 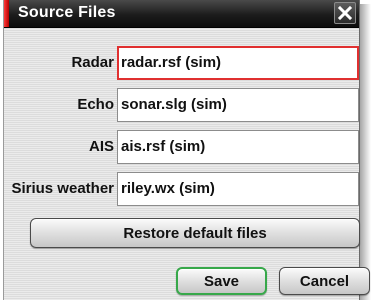 I want to click on cancel-button: Cancel, so click(x=324, y=281).